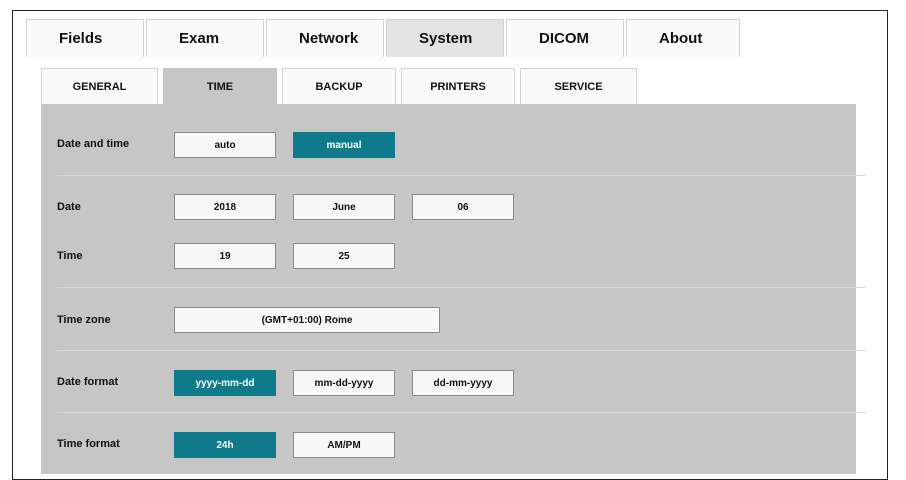 This screenshot has width=906, height=480. What do you see at coordinates (344, 256) in the screenshot?
I see `minute-field: 25` at bounding box center [344, 256].